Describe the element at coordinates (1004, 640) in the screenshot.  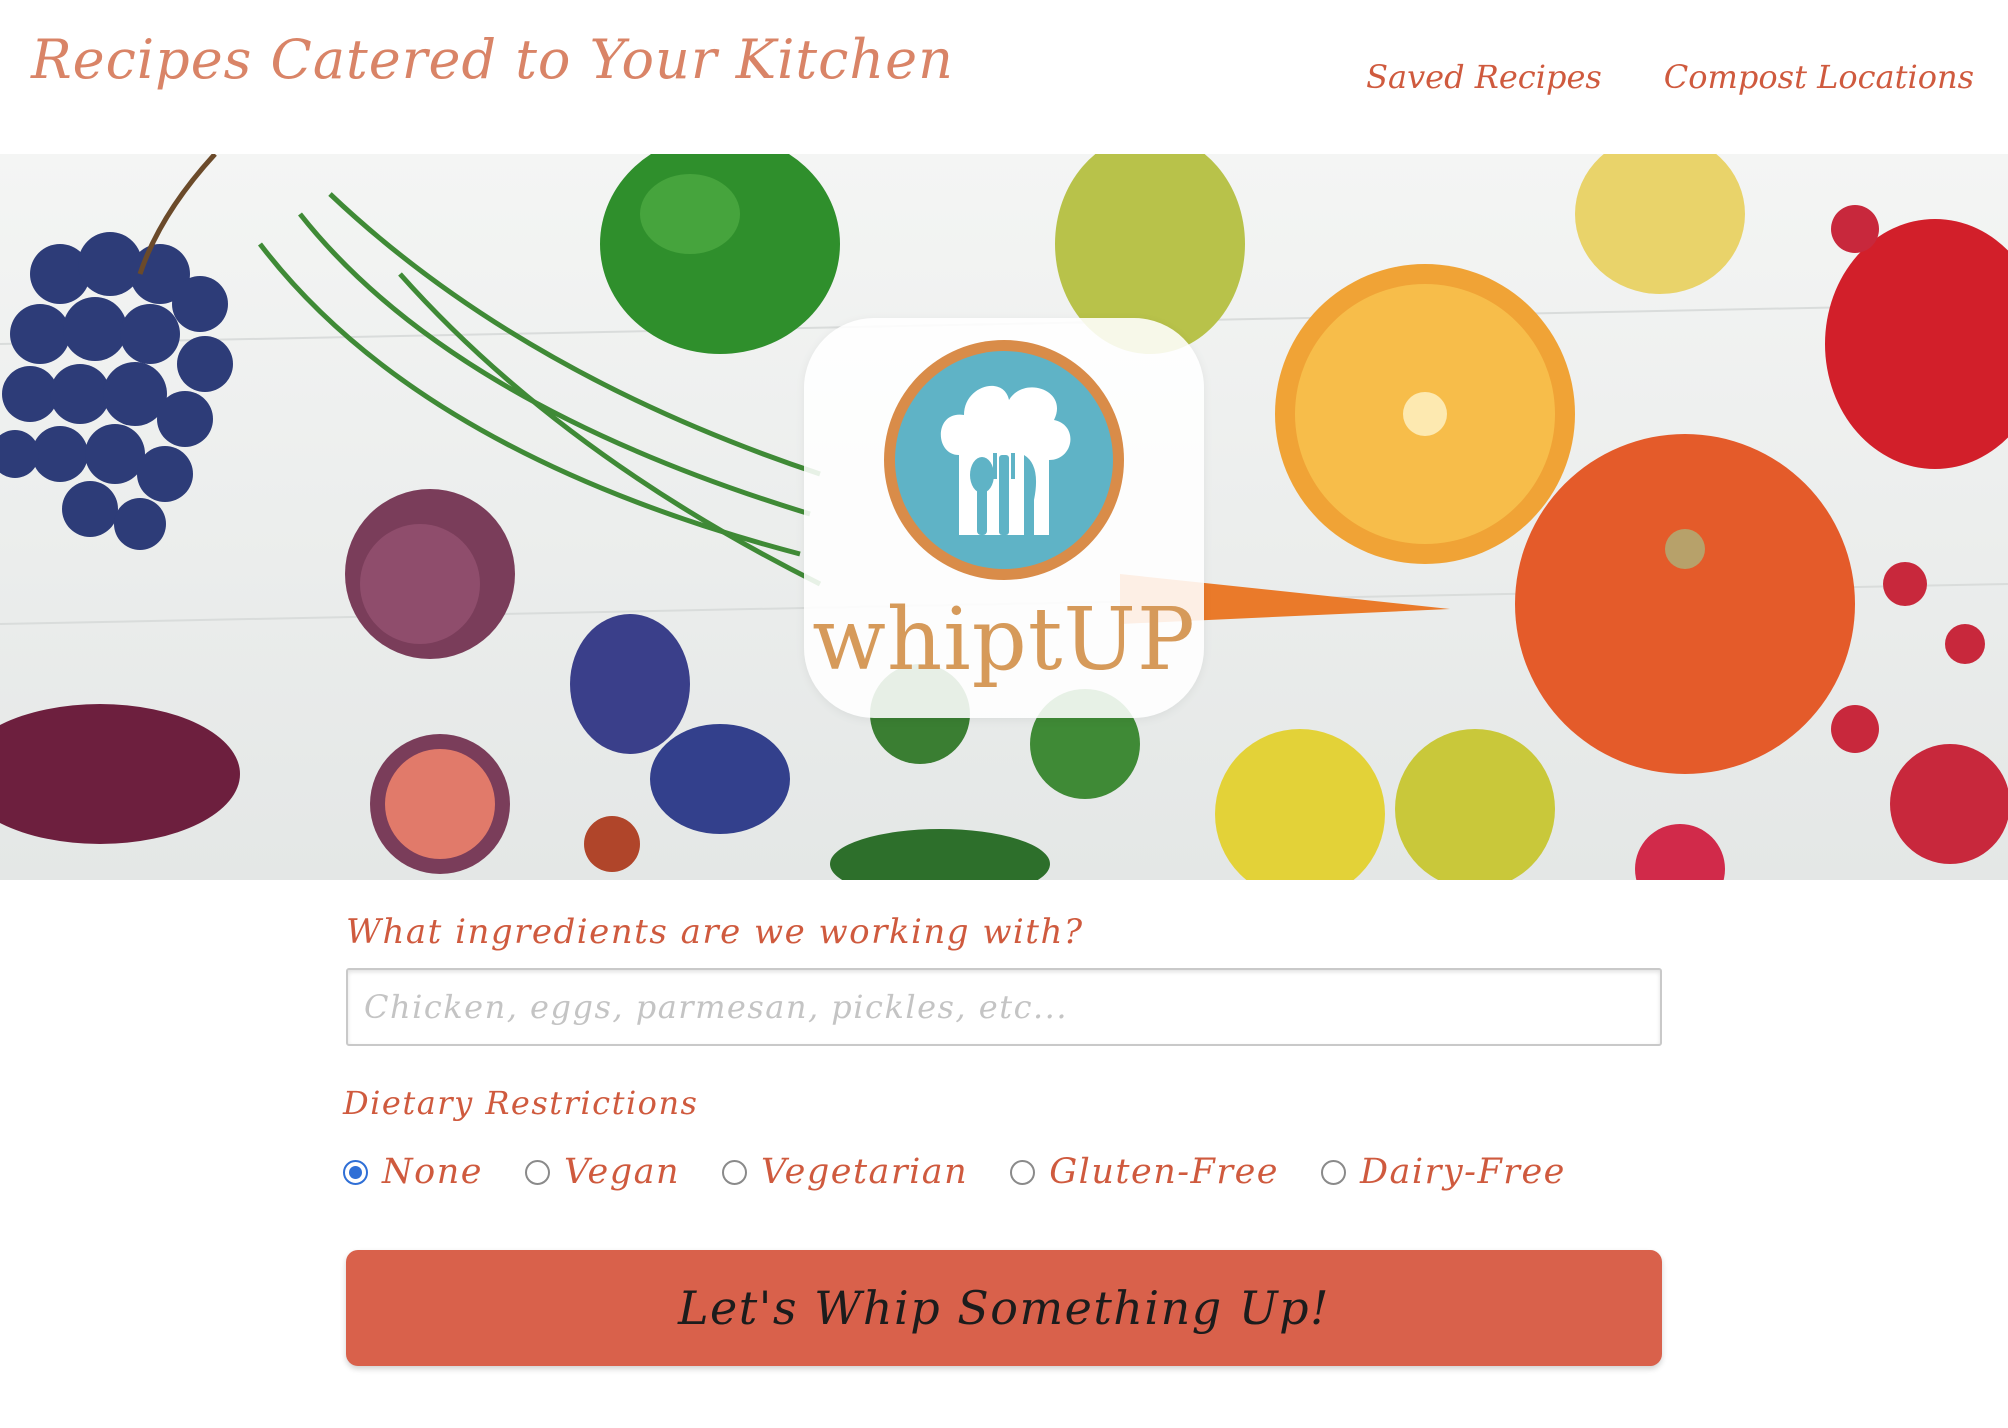
I see `logo-wordmark: whiptUP` at that location.